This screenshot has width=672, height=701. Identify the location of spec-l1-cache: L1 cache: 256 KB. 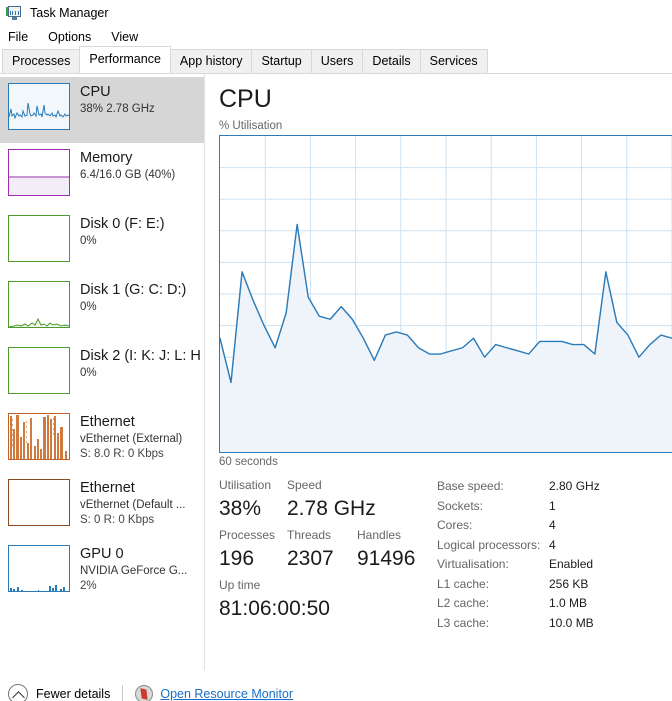
(554, 585).